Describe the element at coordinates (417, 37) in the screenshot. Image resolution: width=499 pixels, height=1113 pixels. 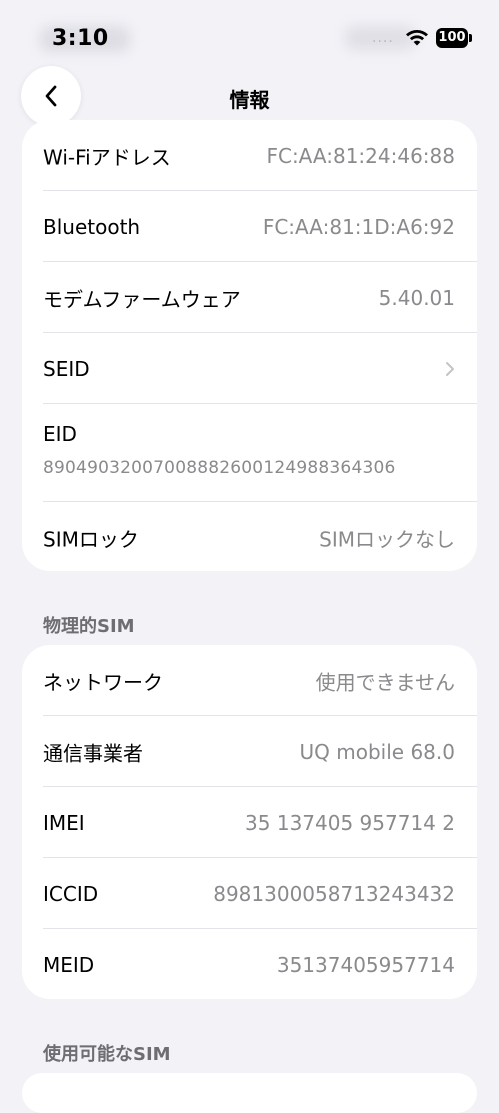
I see `wifi-icon` at that location.